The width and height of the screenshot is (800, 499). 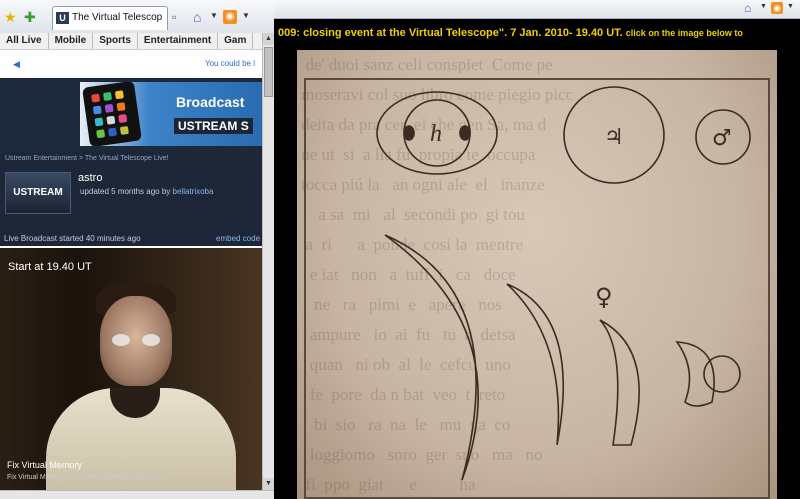 I want to click on presenter-face, so click(x=136, y=341).